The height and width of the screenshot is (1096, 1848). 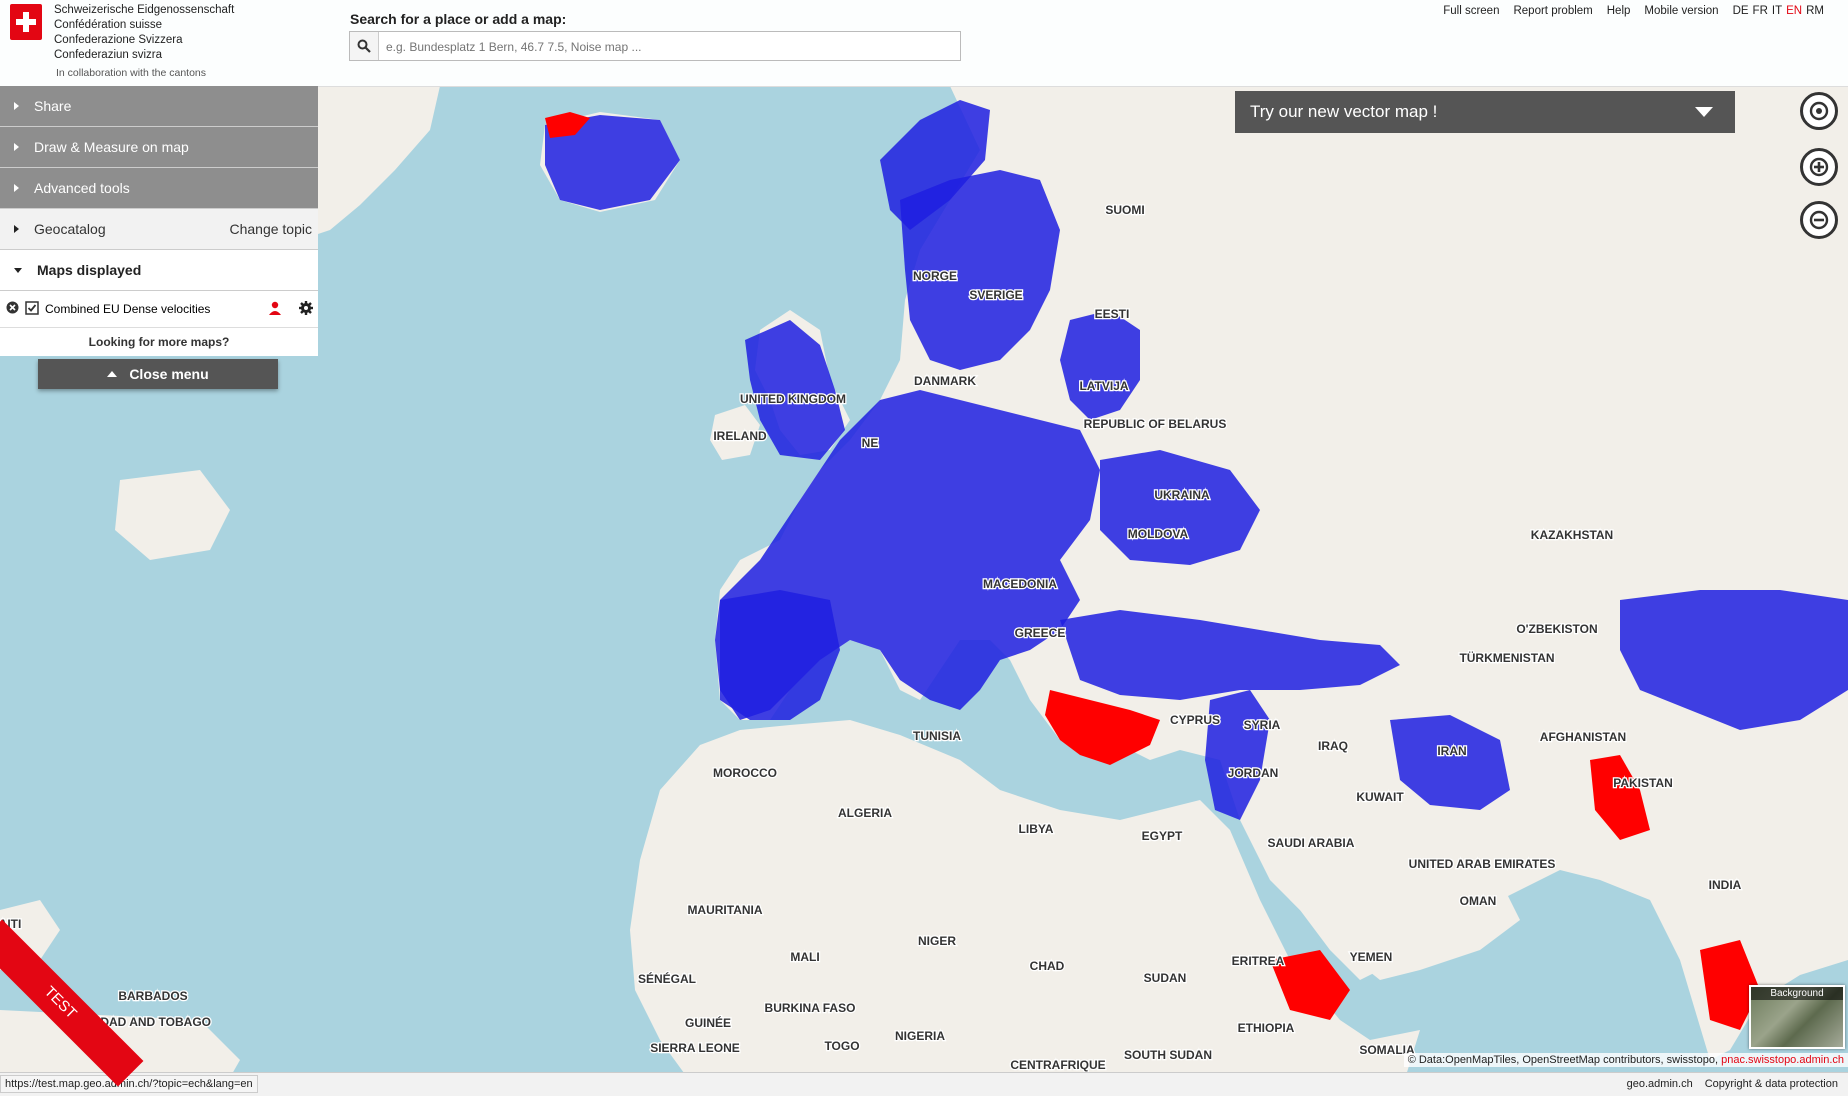 I want to click on geo-admin-link: geo.admin.ch, so click(x=1660, y=1084).